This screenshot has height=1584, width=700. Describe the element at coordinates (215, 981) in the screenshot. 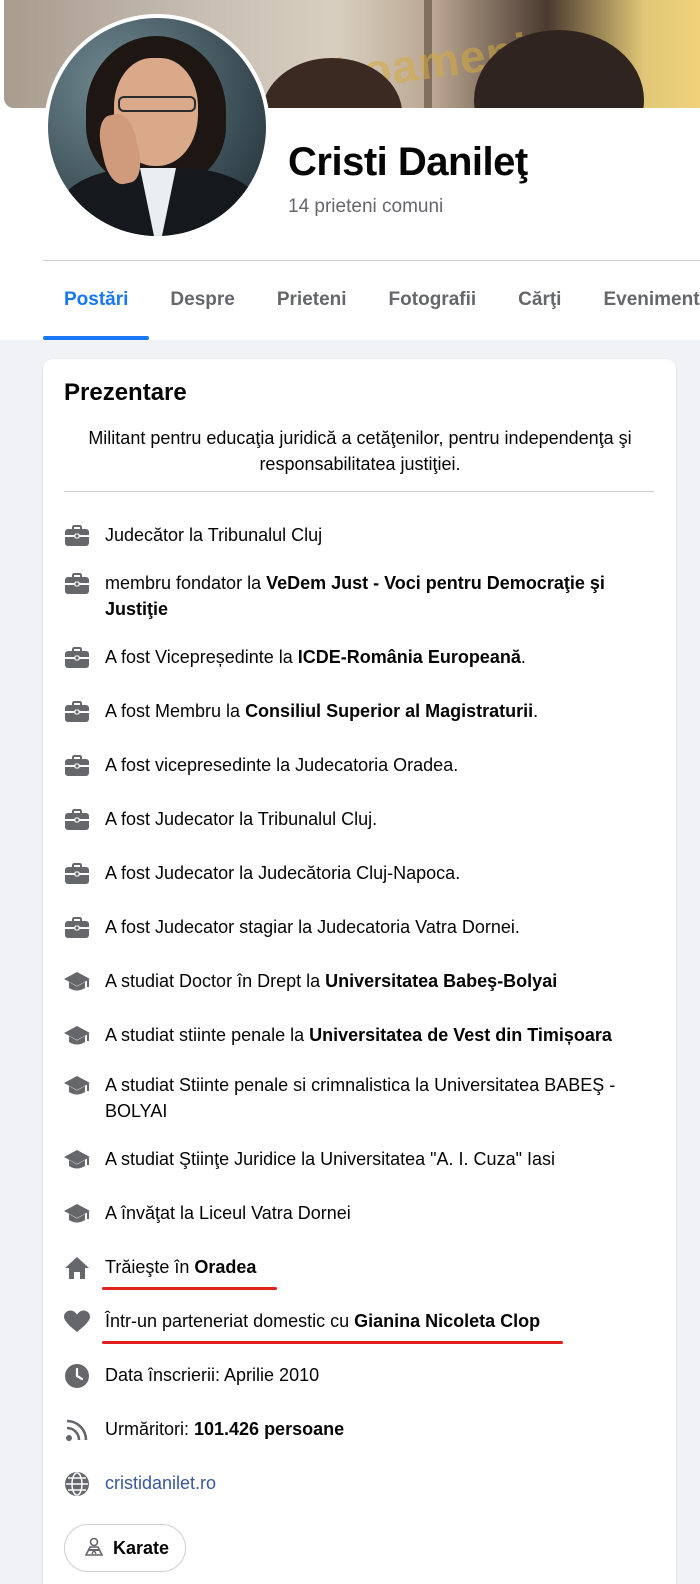

I see `intro-item-text: A studiat Doctor în Drept la` at that location.